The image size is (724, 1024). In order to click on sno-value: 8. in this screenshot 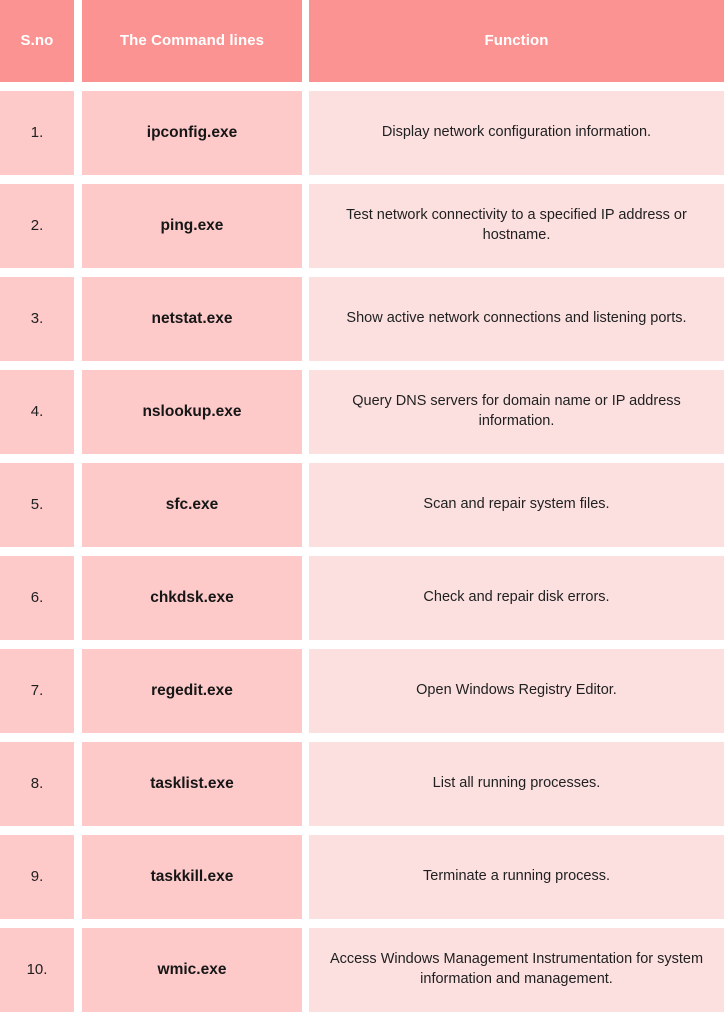, I will do `click(37, 783)`.